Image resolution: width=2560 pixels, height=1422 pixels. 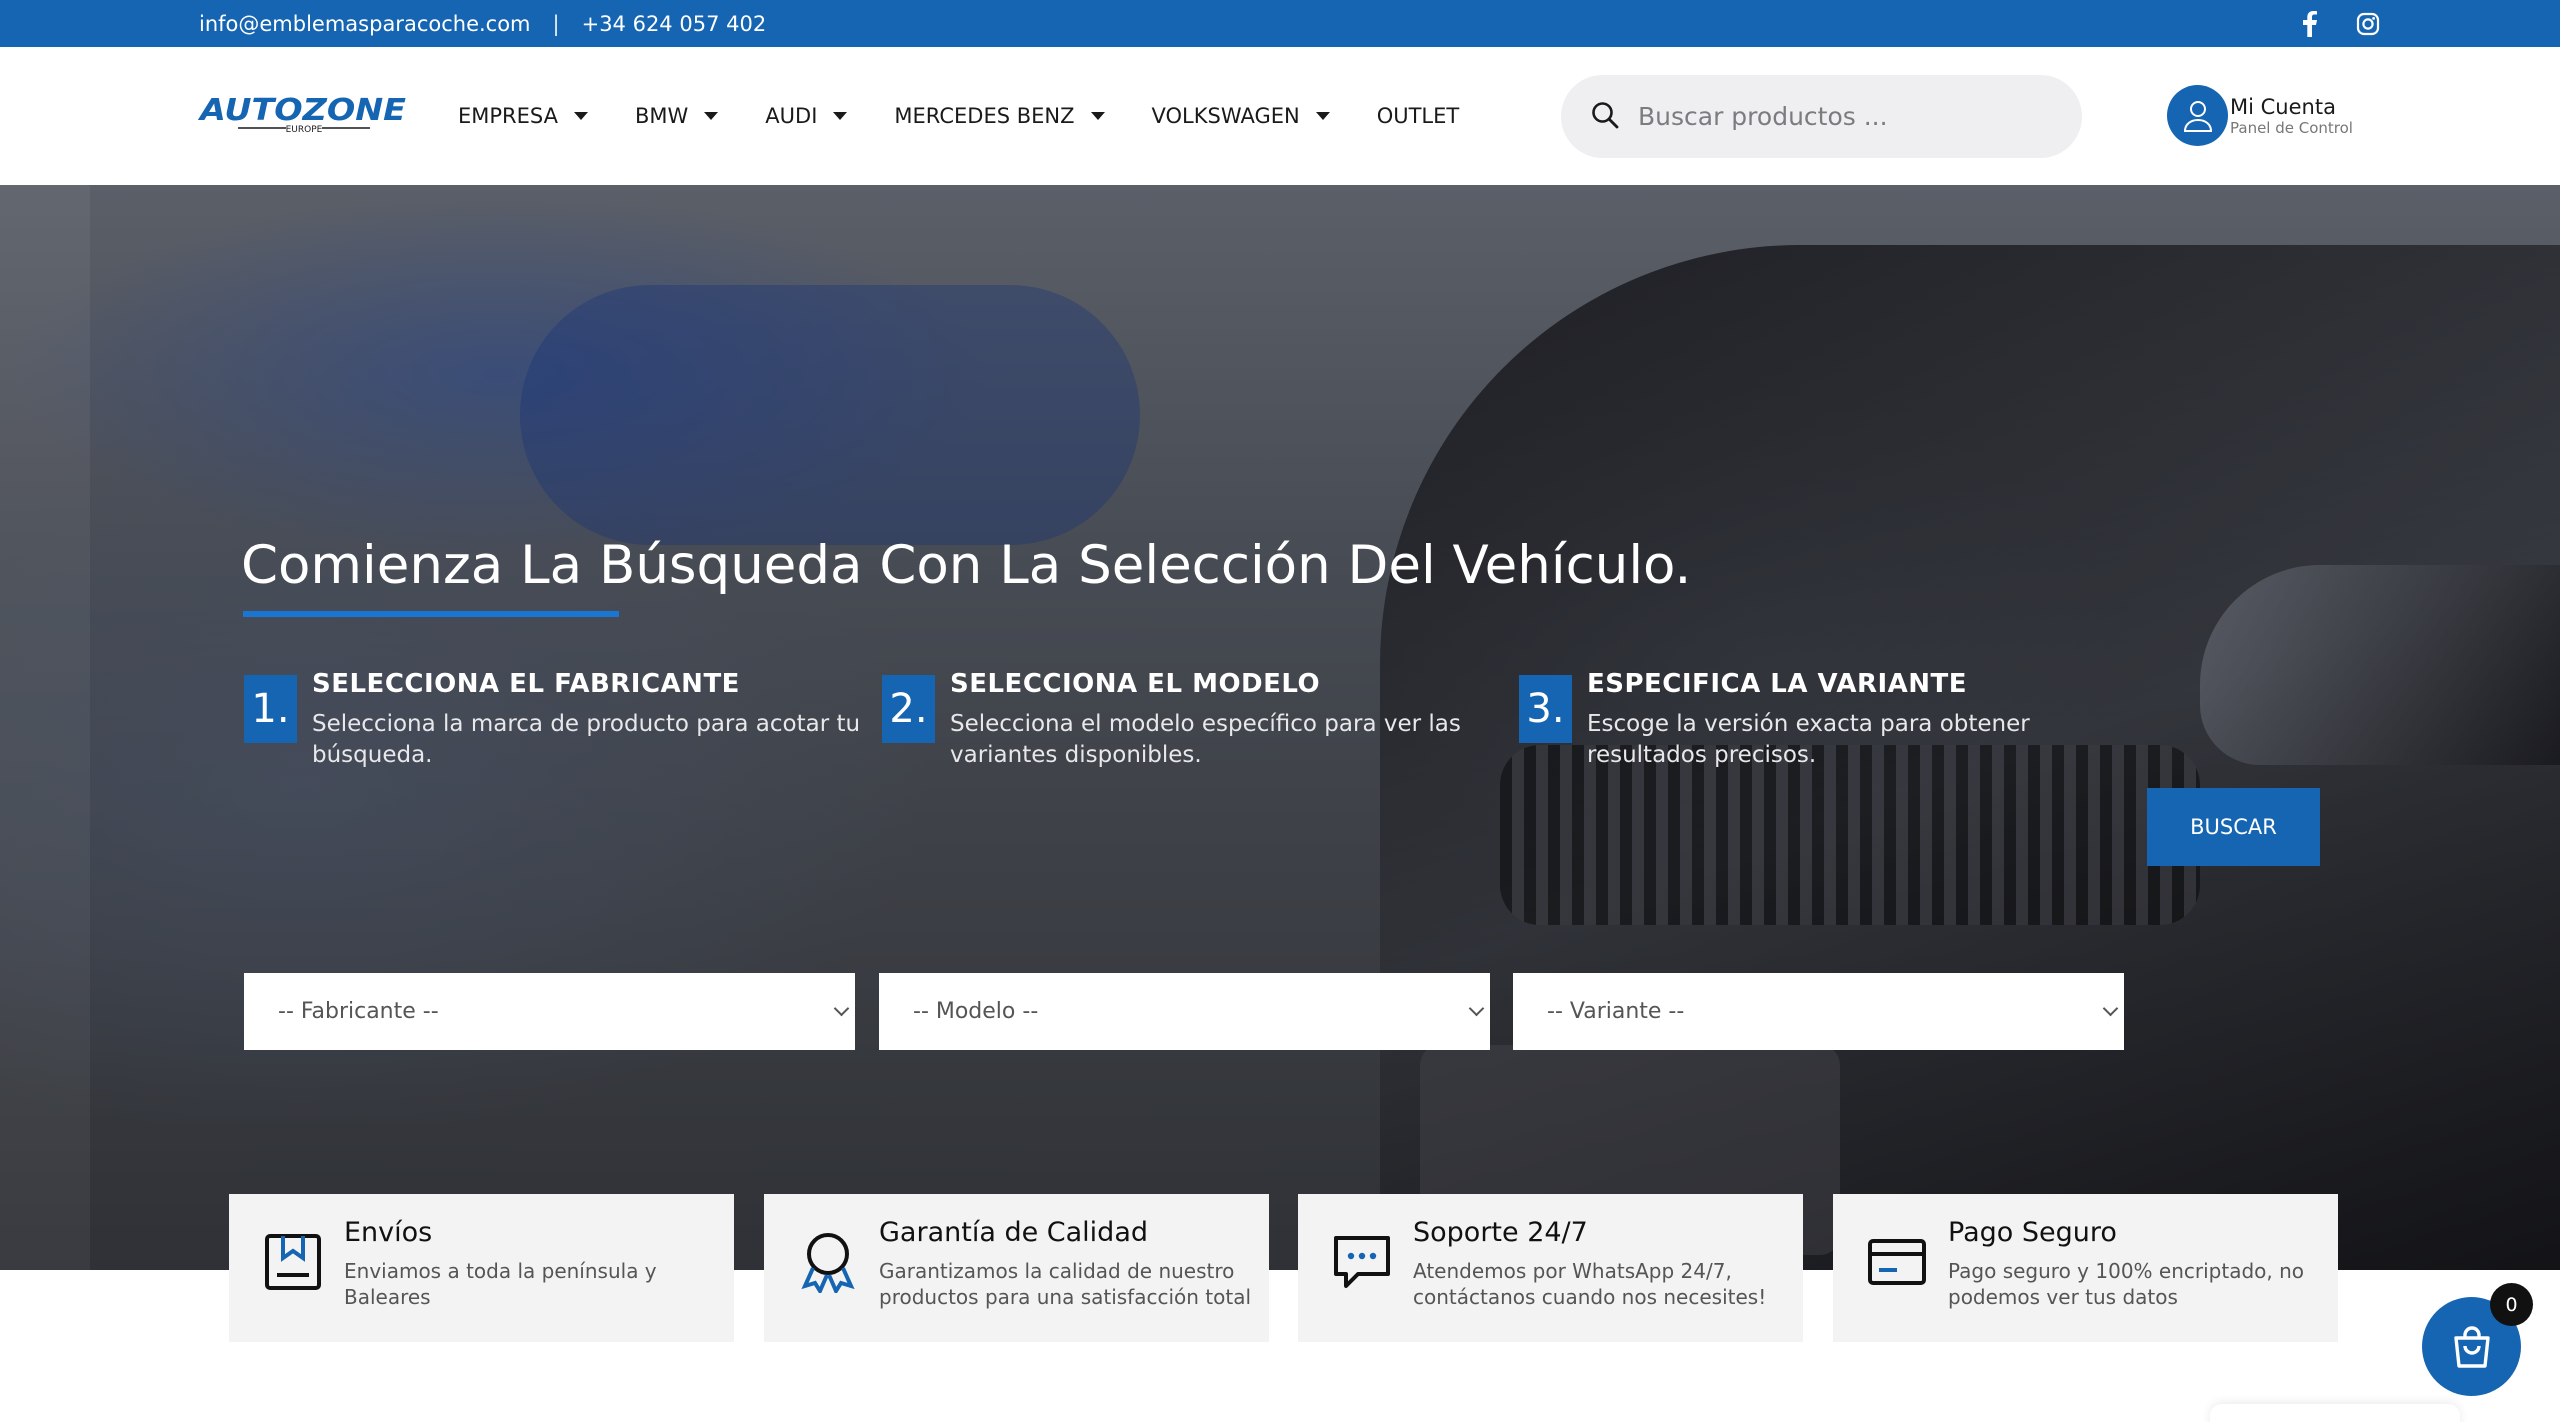 I want to click on nav-item-label: BMW, so click(x=662, y=116).